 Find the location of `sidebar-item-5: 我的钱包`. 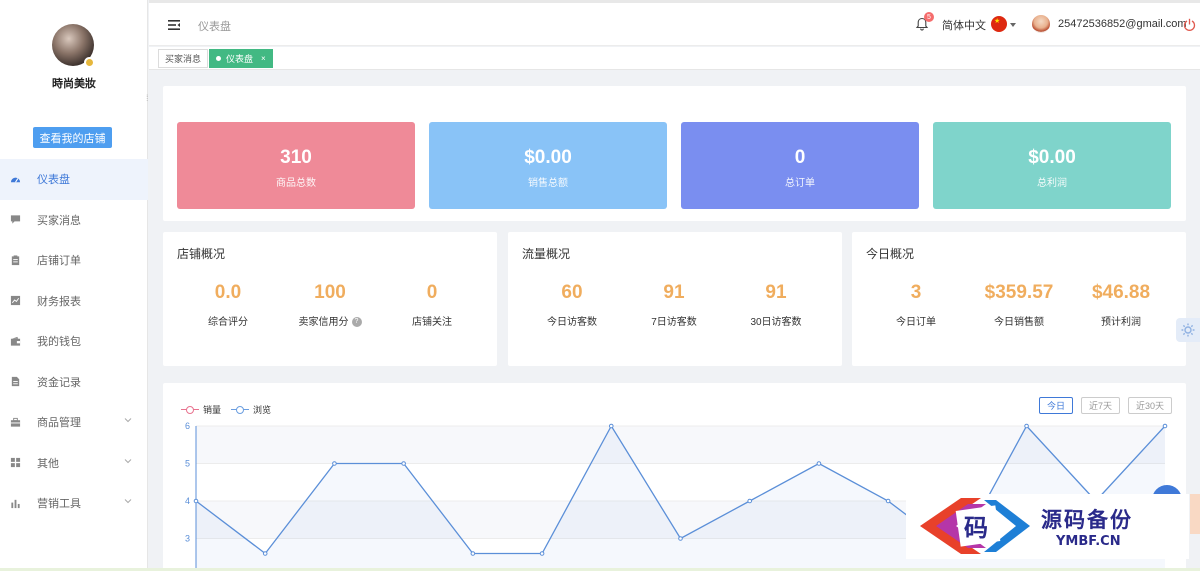

sidebar-item-5: 我的钱包 is located at coordinates (74, 341).